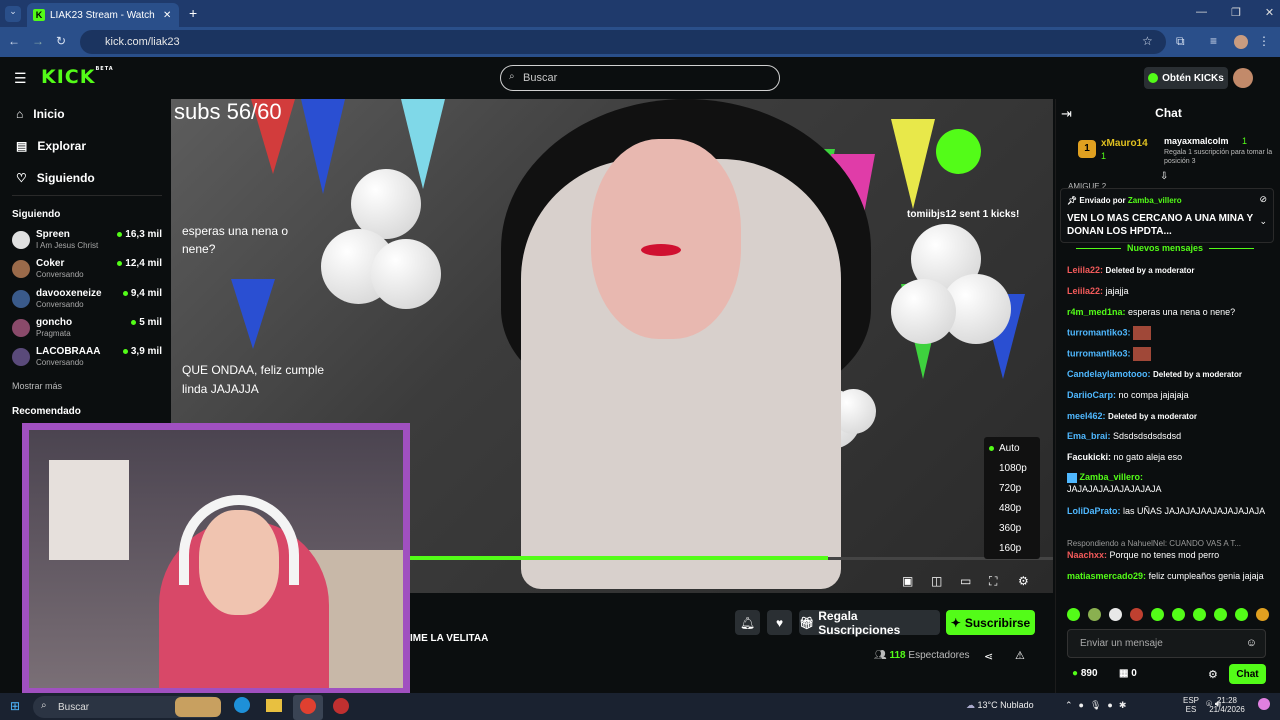 The width and height of the screenshot is (1280, 720). What do you see at coordinates (51, 146) in the screenshot?
I see `nav-explore: ▤ Explorar` at bounding box center [51, 146].